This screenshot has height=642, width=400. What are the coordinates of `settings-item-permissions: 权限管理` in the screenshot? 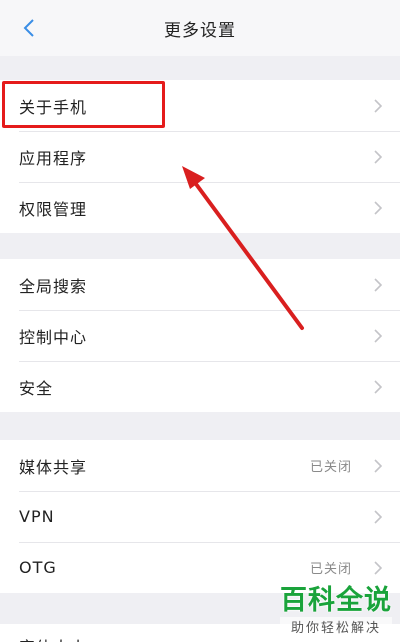 It's located at (200, 207).